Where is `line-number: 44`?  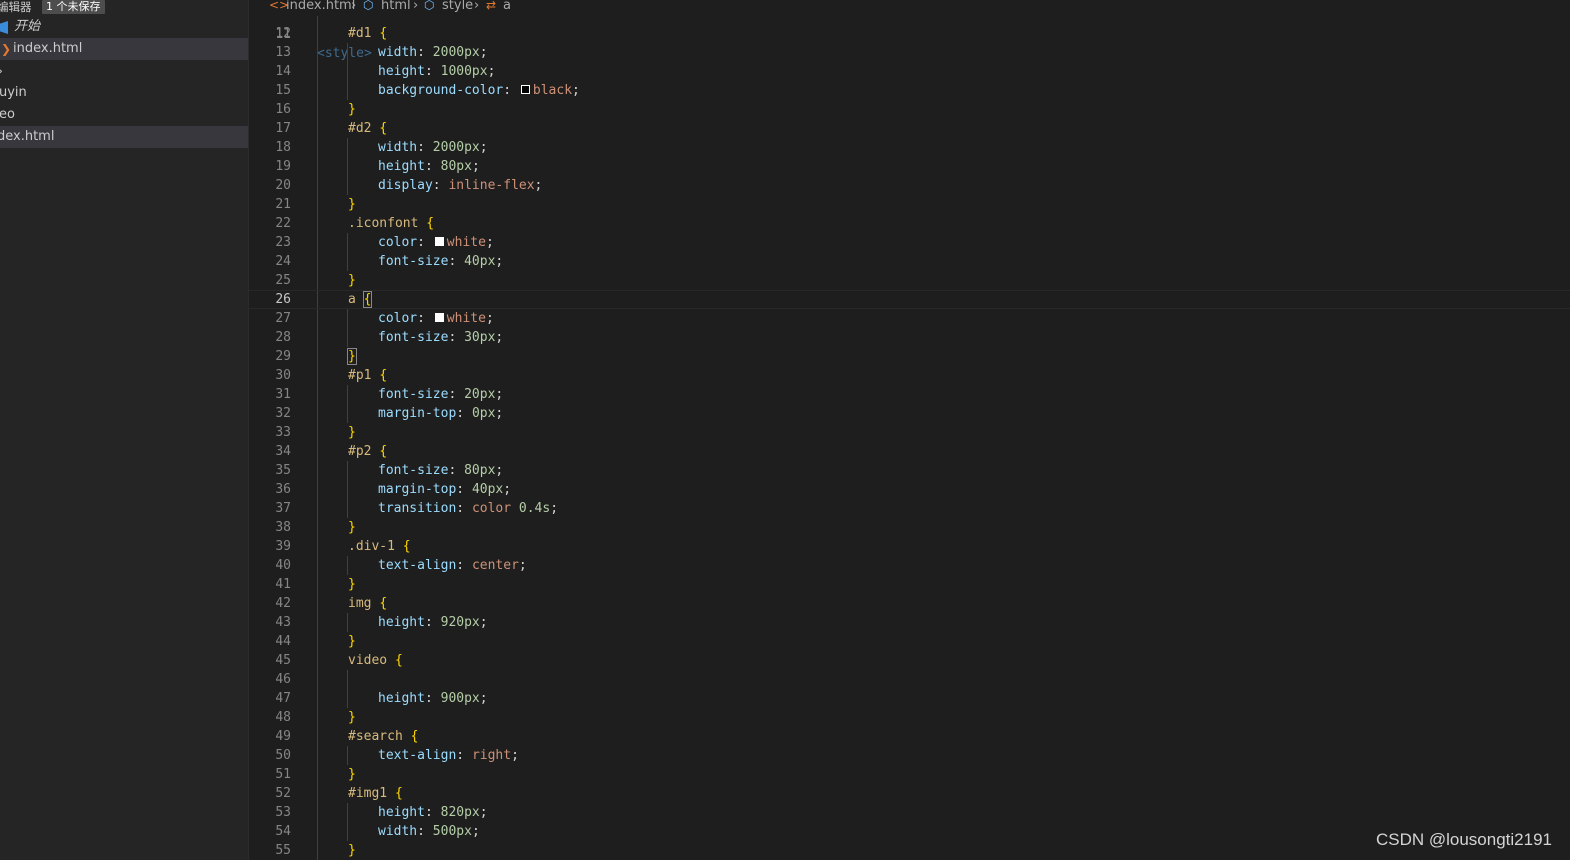 line-number: 44 is located at coordinates (283, 641).